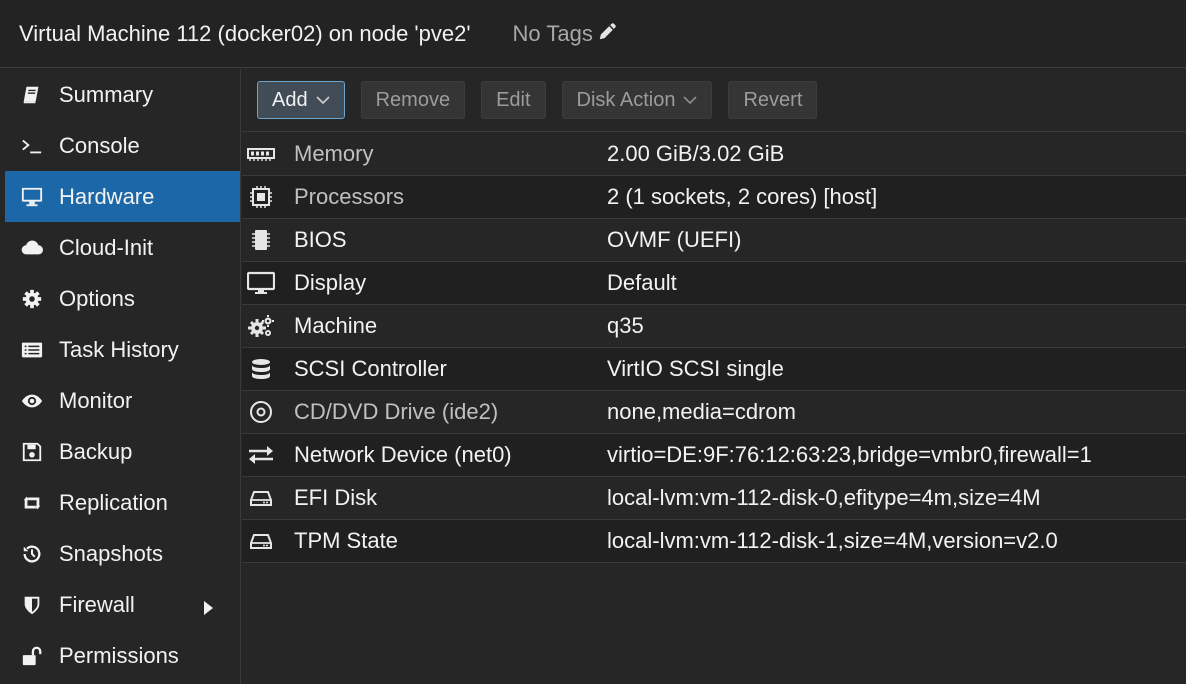 Image resolution: width=1186 pixels, height=684 pixels. I want to click on table-row: SCSI Controller VirtIO SCSI single, so click(714, 369).